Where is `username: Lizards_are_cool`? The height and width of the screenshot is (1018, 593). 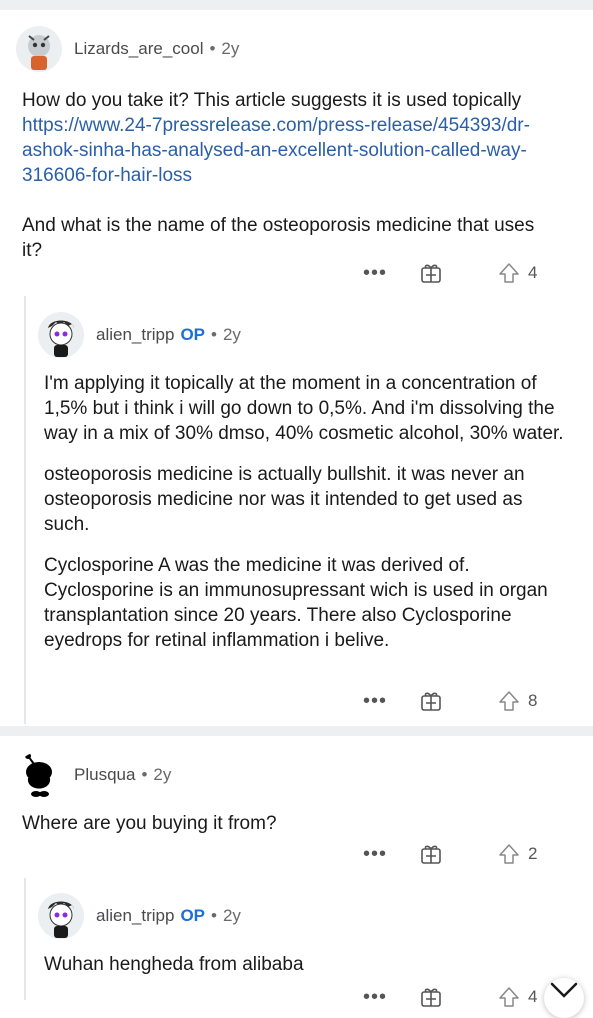 username: Lizards_are_cool is located at coordinates (138, 49).